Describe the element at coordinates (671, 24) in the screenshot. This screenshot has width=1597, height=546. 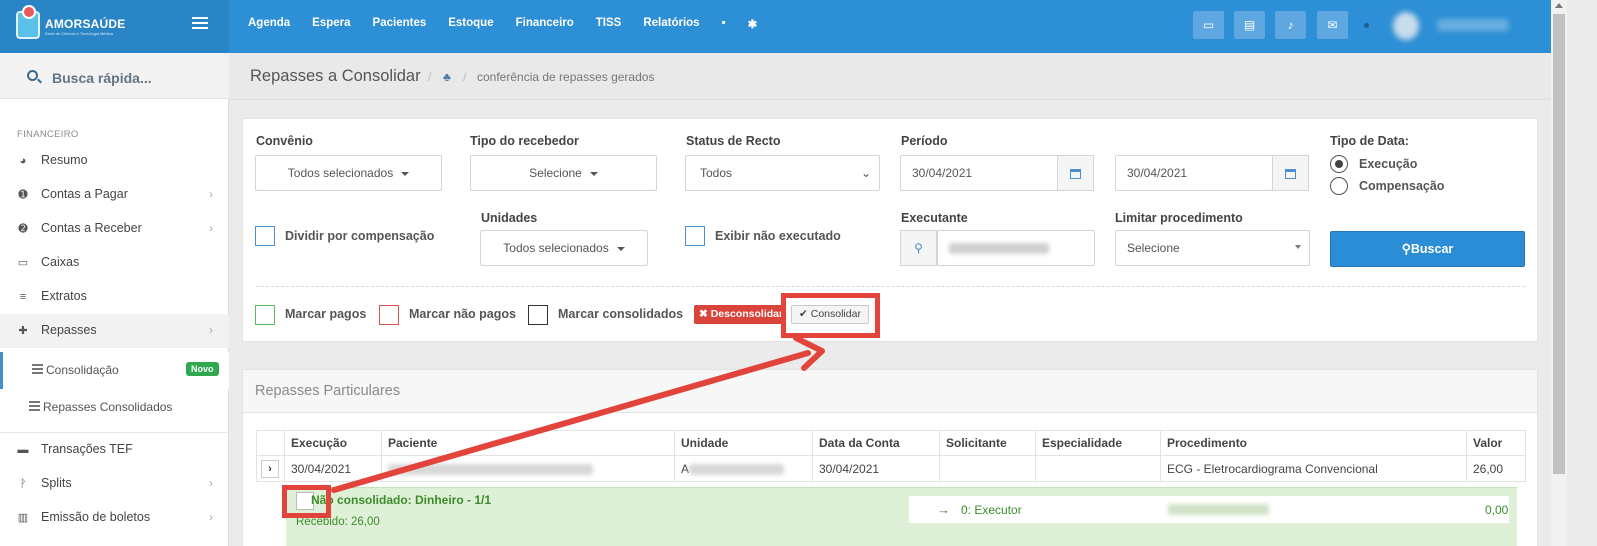
I see `nav-relatorios: Relatórios` at that location.